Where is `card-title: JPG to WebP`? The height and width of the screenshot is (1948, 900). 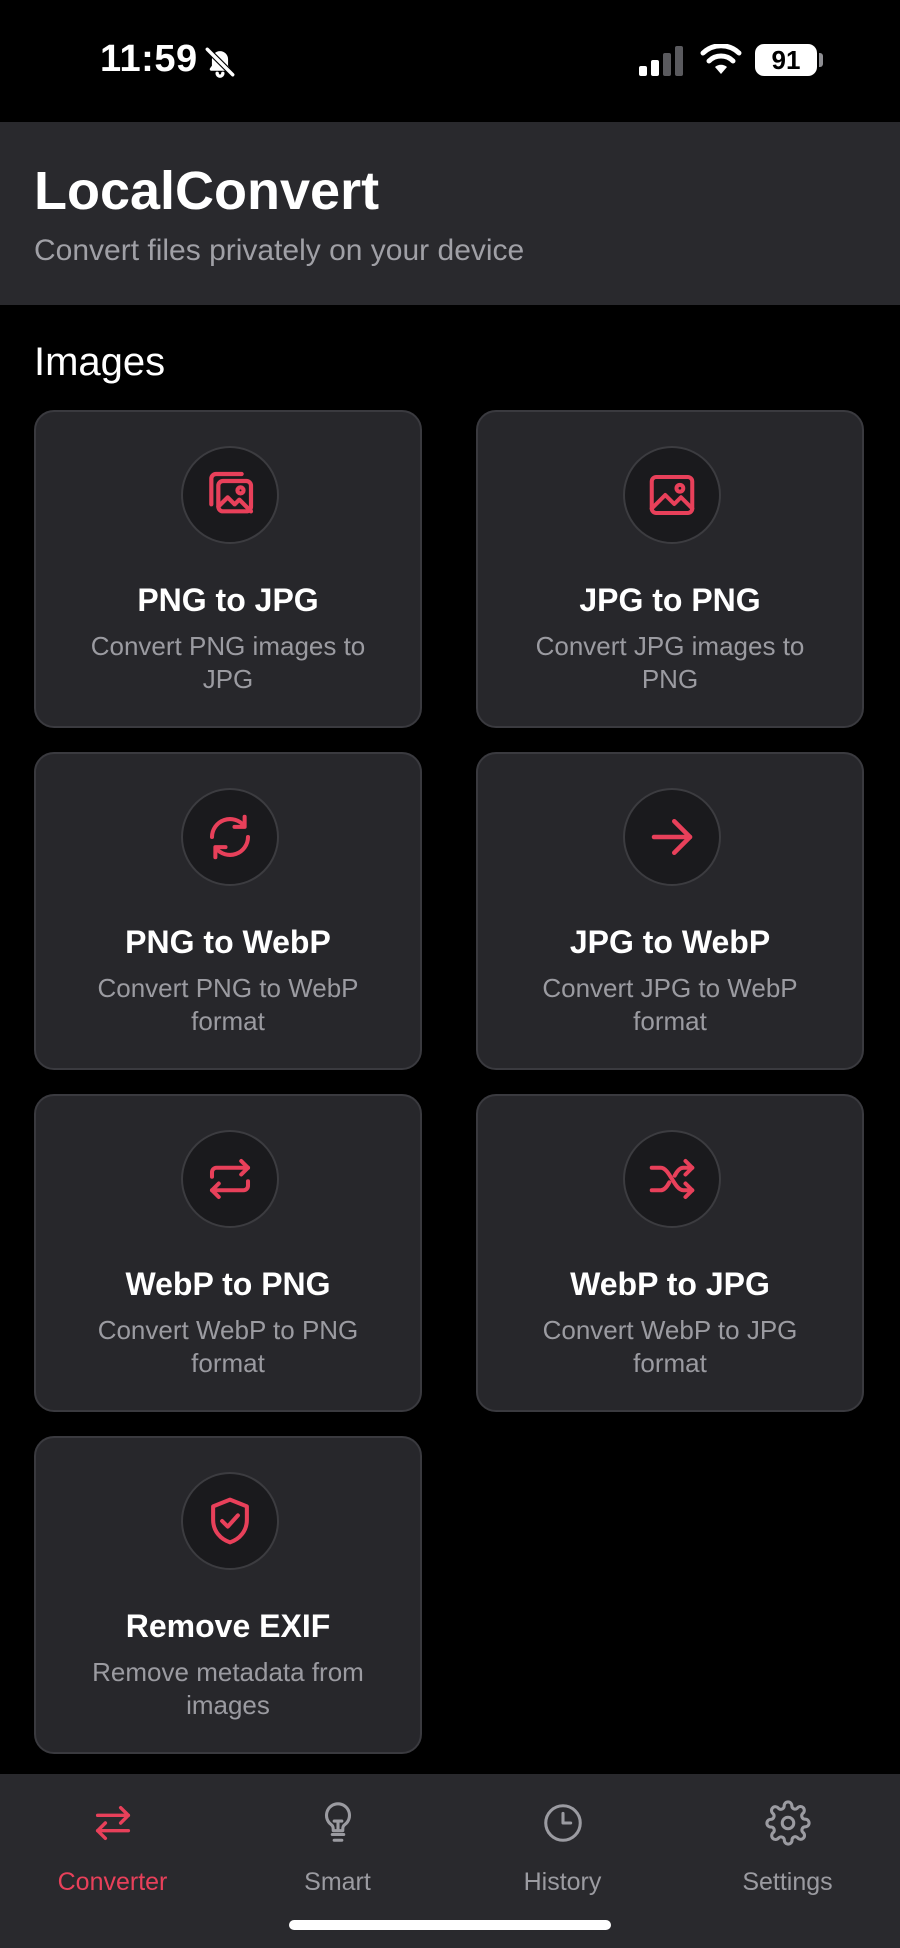 card-title: JPG to WebP is located at coordinates (670, 942).